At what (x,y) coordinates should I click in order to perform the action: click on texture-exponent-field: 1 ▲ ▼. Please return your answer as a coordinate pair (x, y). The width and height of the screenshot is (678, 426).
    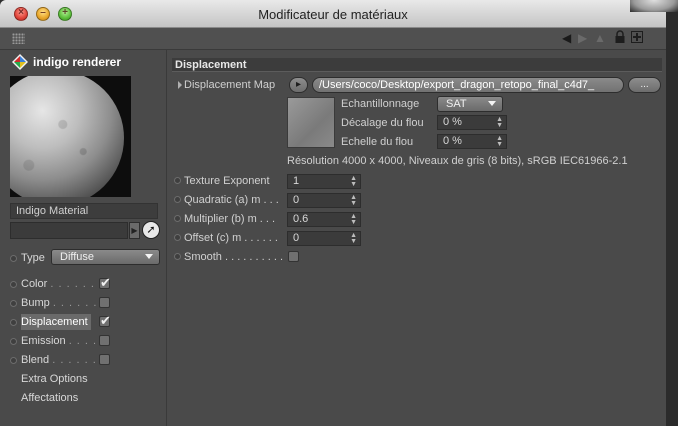
    Looking at the image, I should click on (324, 181).